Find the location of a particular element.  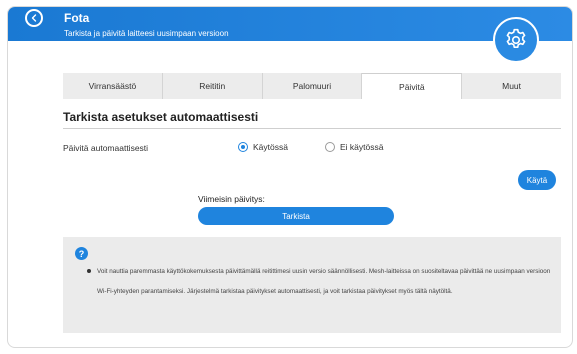

back-button is located at coordinates (34, 18).